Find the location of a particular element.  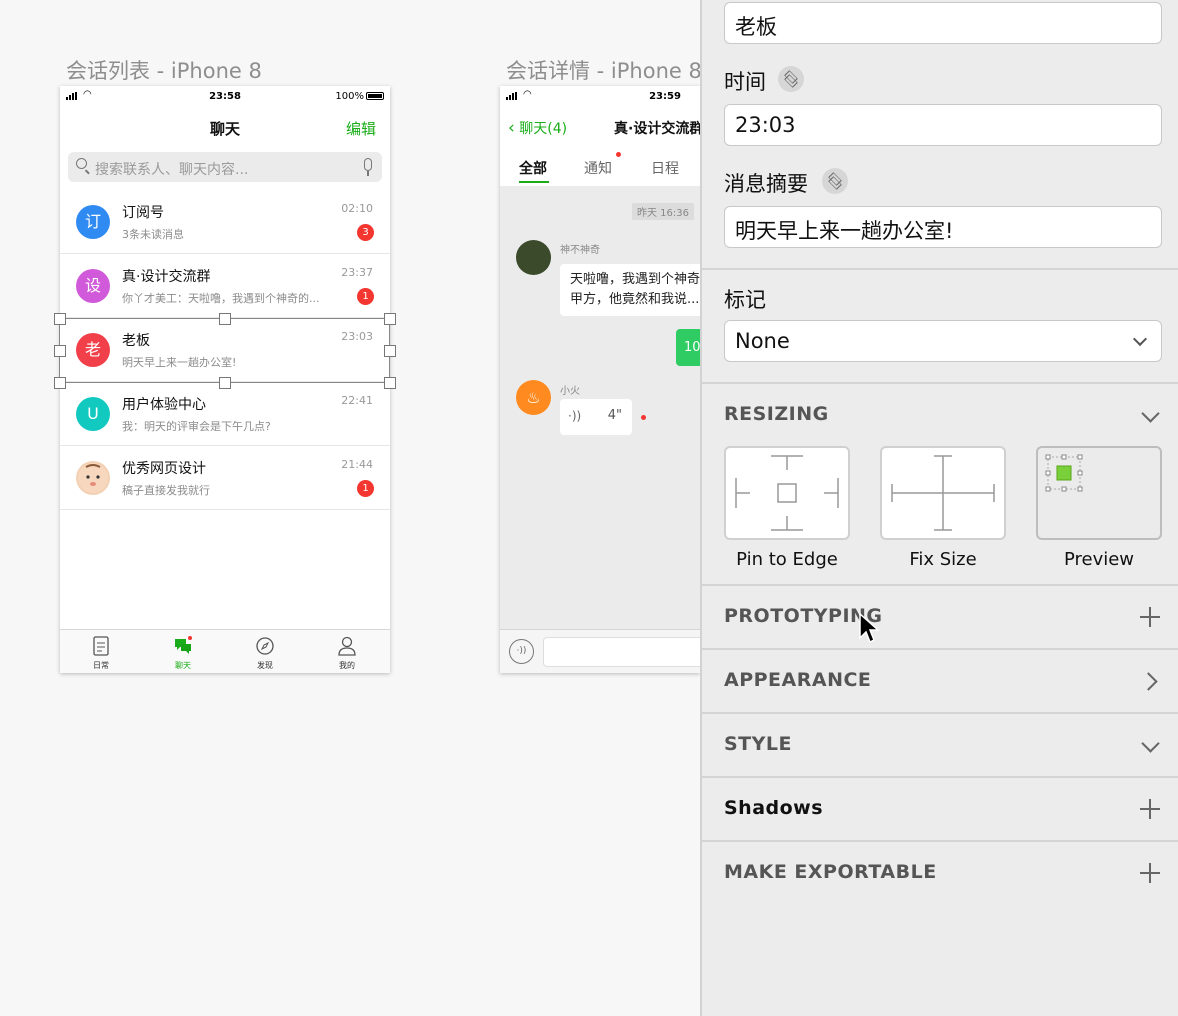

back-button: ‹ 聊天(4) is located at coordinates (537, 128).